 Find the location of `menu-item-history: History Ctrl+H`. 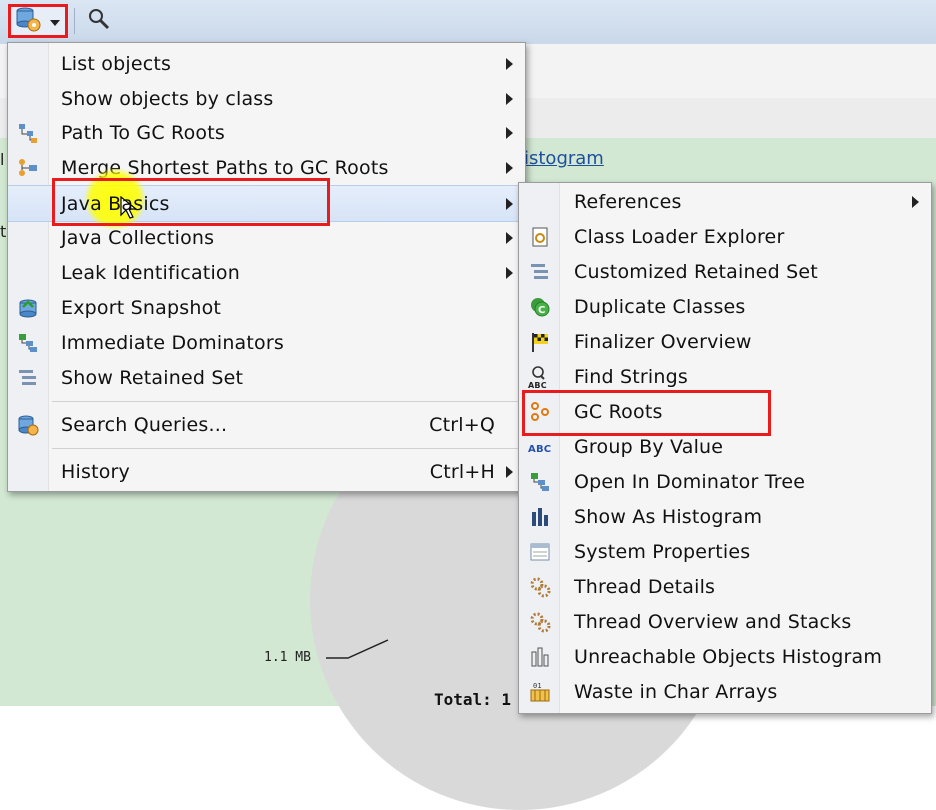

menu-item-history: History Ctrl+H is located at coordinates (266, 471).